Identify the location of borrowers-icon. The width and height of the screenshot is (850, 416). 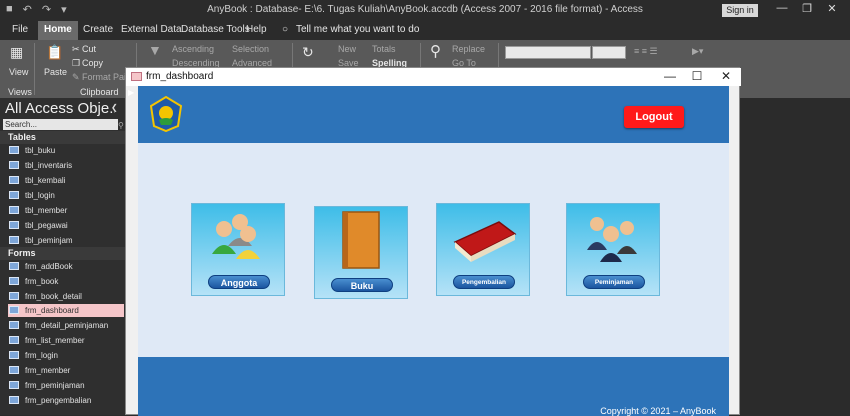
(612, 239).